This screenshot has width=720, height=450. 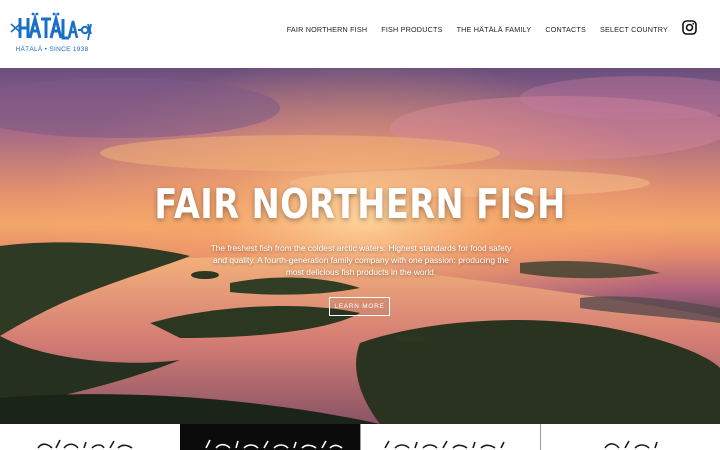 What do you see at coordinates (360, 204) in the screenshot?
I see `hero-title: FAIR NORTHERN FISH` at bounding box center [360, 204].